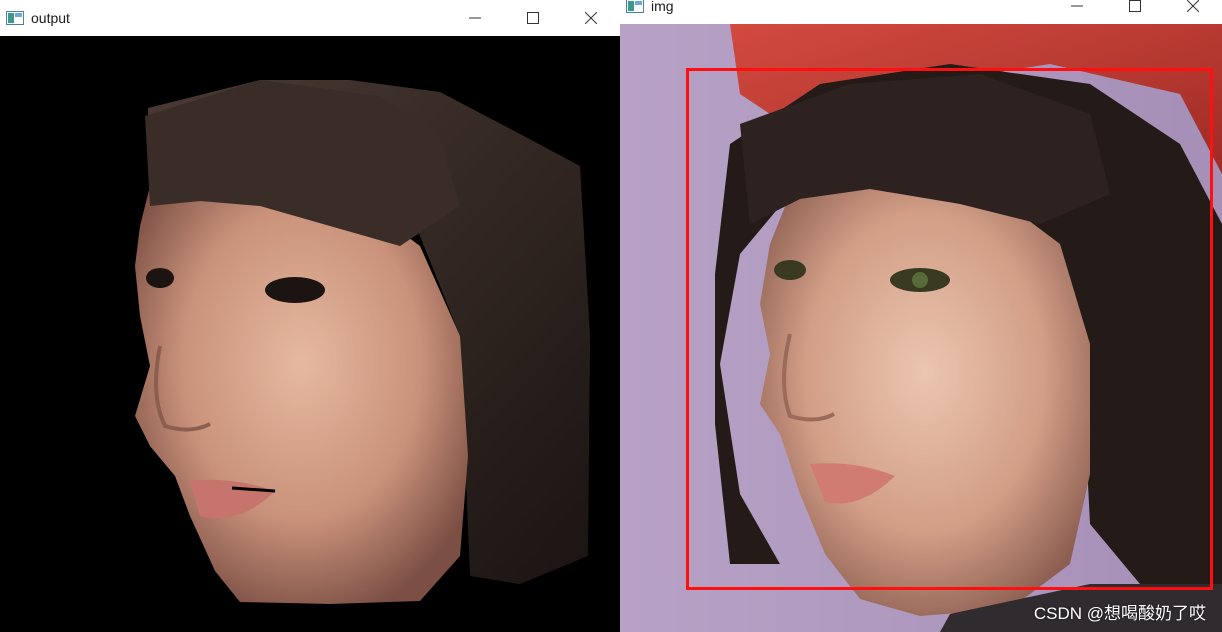 Image resolution: width=1222 pixels, height=632 pixels. Describe the element at coordinates (310, 18) in the screenshot. I see `output-titlebar: output` at that location.